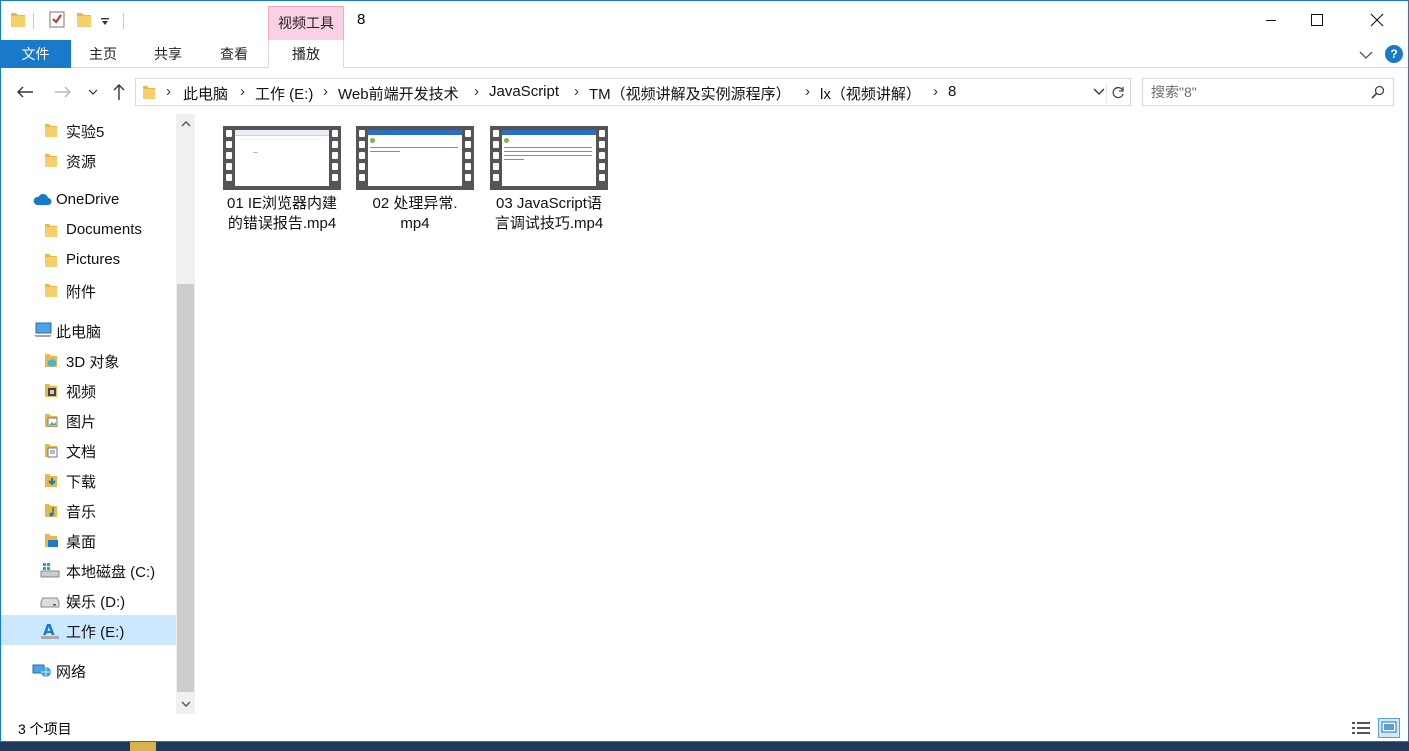 Image resolution: width=1409 pixels, height=751 pixels. What do you see at coordinates (1317, 20) in the screenshot?
I see `maximize-button` at bounding box center [1317, 20].